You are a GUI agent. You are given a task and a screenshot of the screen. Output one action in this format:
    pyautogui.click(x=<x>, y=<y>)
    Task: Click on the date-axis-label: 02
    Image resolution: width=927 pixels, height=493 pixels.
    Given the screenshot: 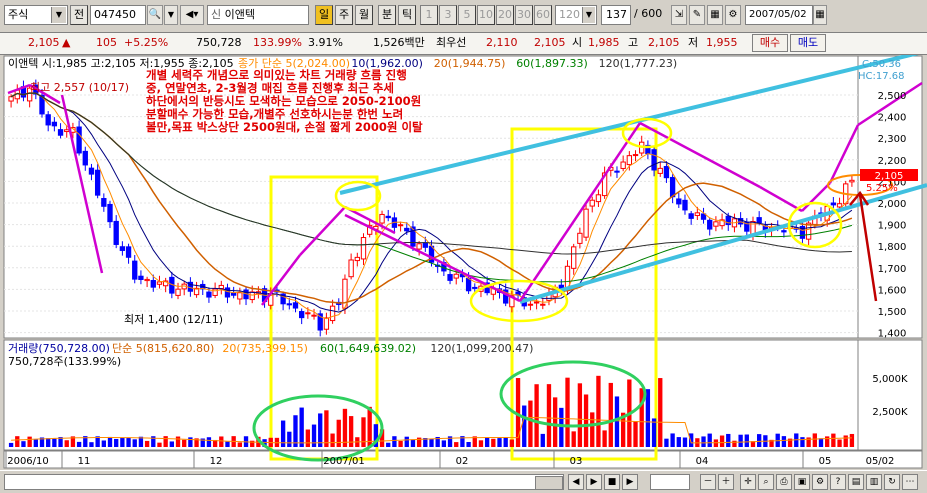 What is the action you would take?
    pyautogui.click(x=462, y=461)
    